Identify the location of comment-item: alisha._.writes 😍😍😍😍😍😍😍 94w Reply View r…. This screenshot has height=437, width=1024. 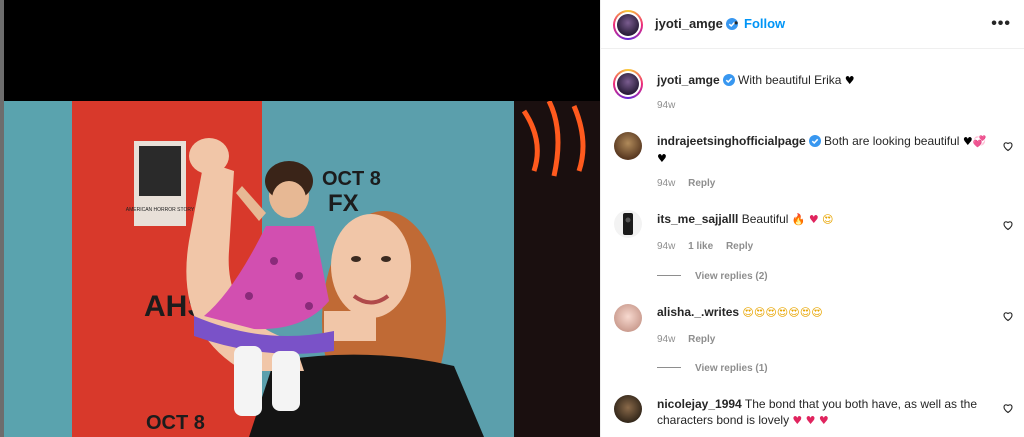
(812, 342).